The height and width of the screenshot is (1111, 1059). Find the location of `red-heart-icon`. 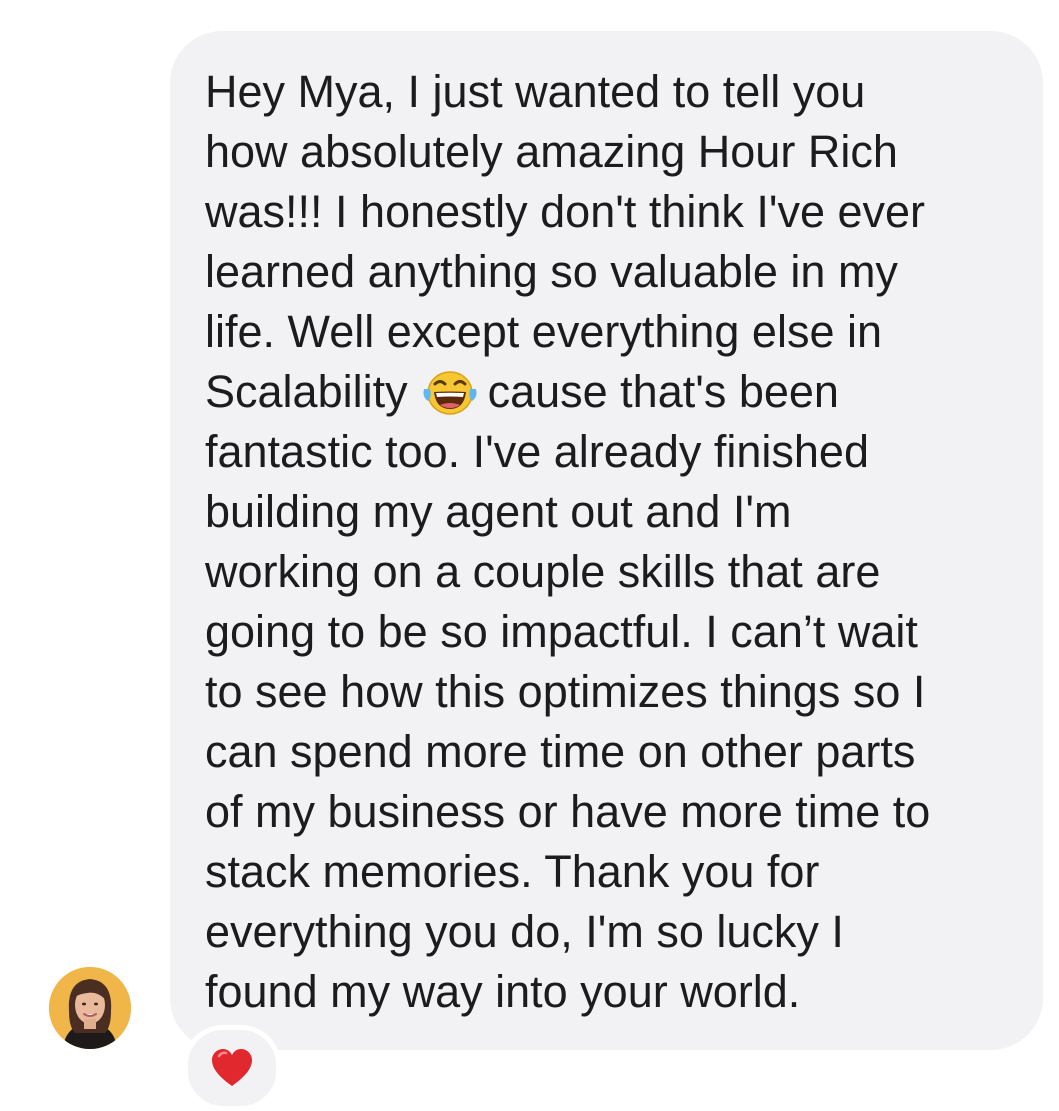

red-heart-icon is located at coordinates (232, 1067).